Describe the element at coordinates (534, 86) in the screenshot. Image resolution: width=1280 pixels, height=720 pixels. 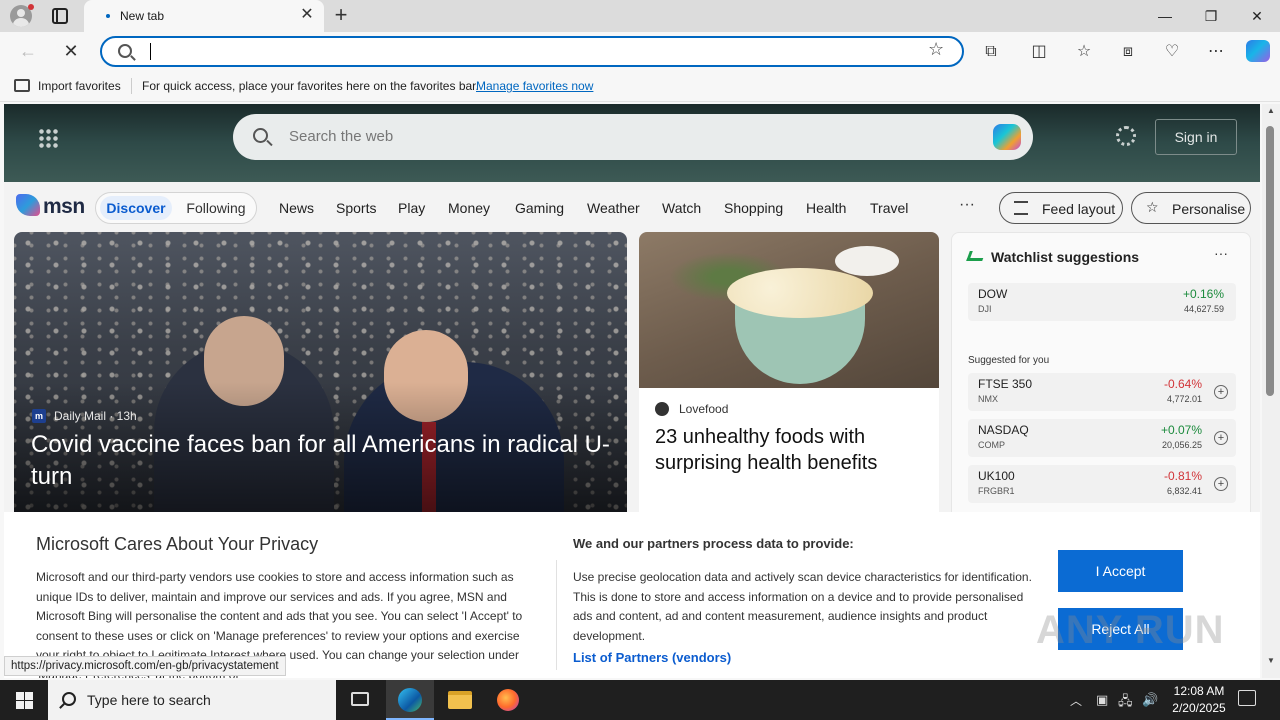
I see `manage-favorites-link: Manage favorites now` at that location.